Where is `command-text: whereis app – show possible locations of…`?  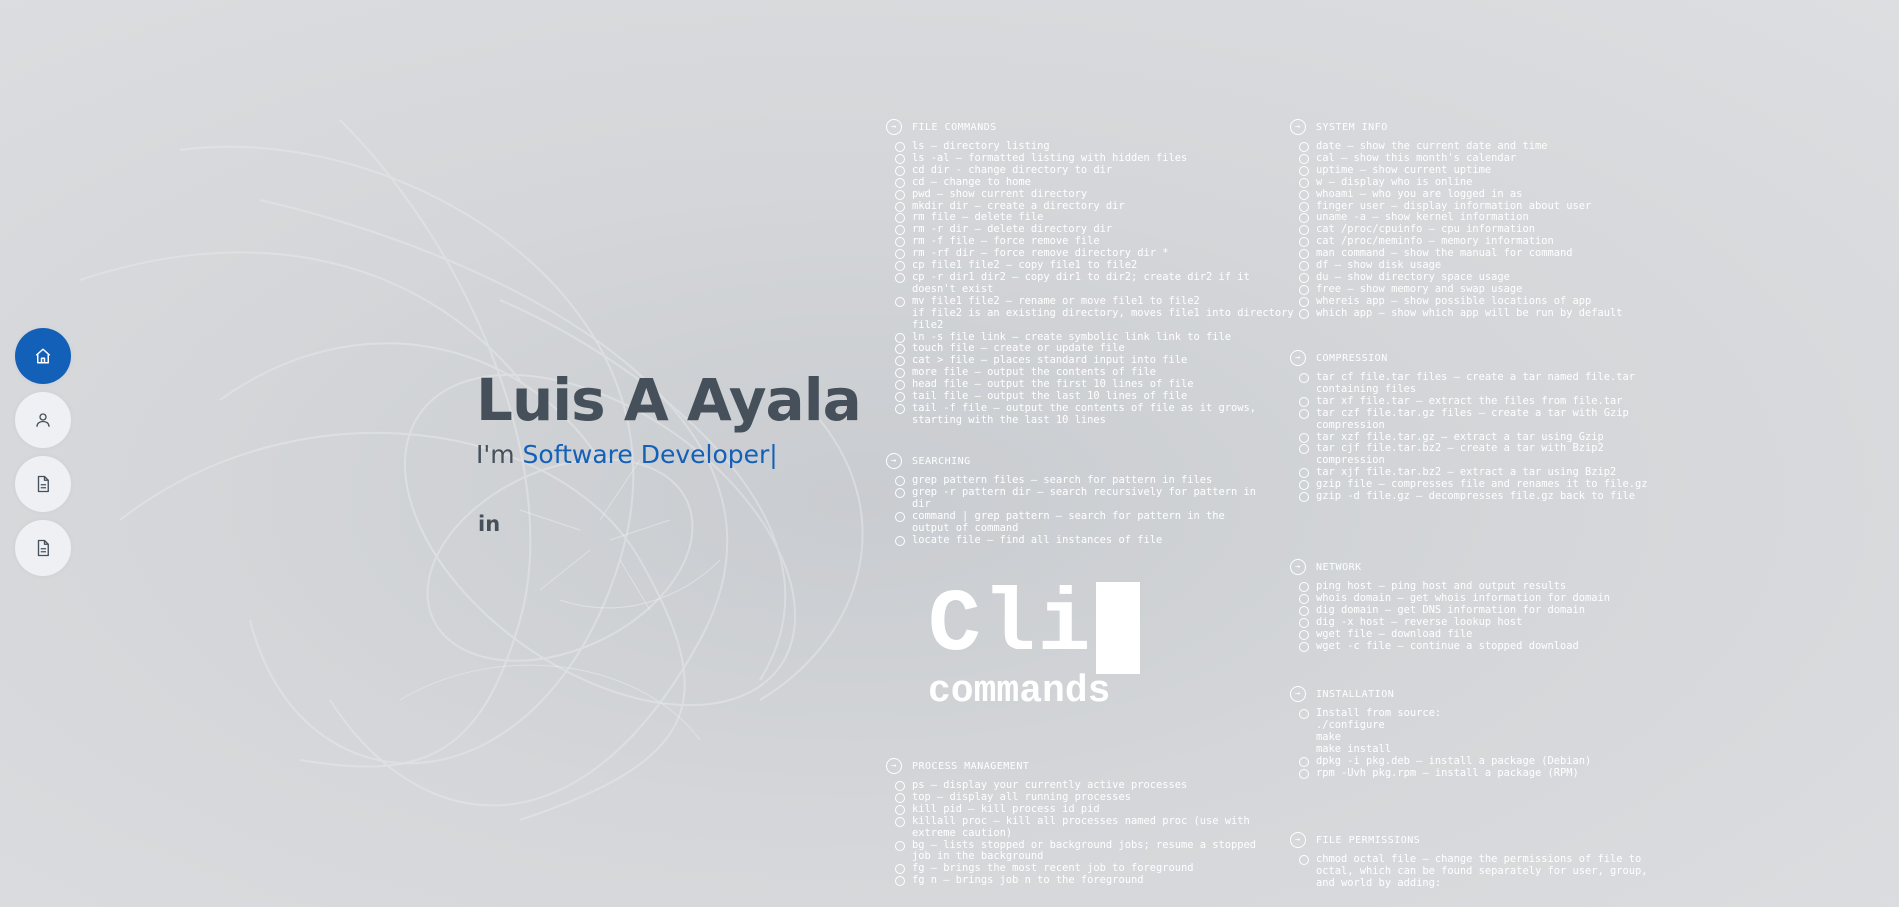 command-text: whereis app – show possible locations of… is located at coordinates (1454, 300).